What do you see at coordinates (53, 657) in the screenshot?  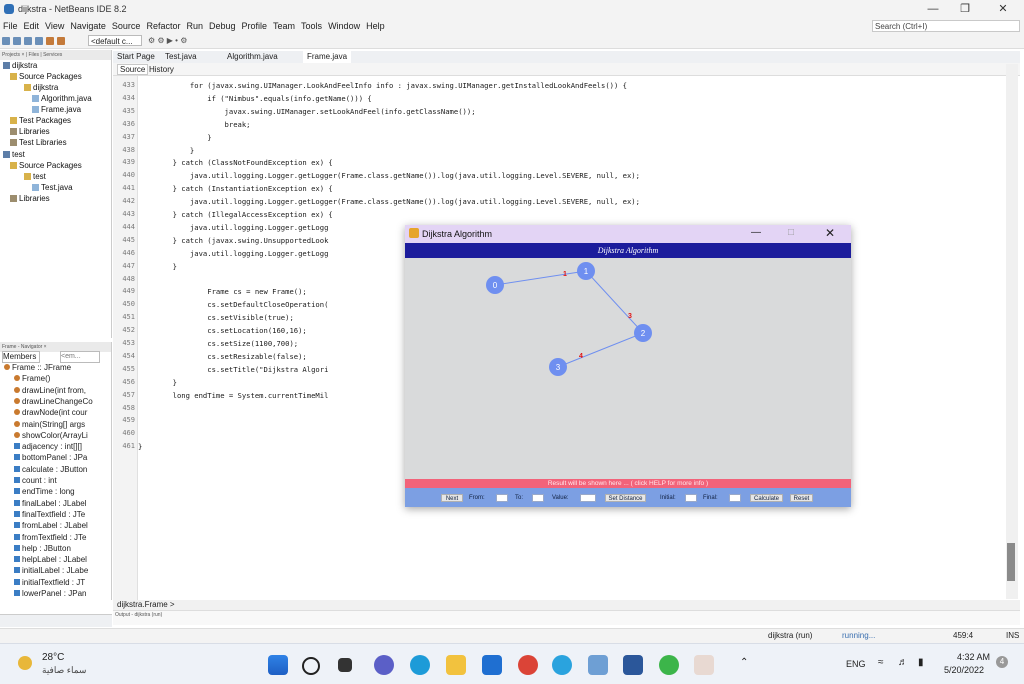 I see `weather-temperature: 28°C` at bounding box center [53, 657].